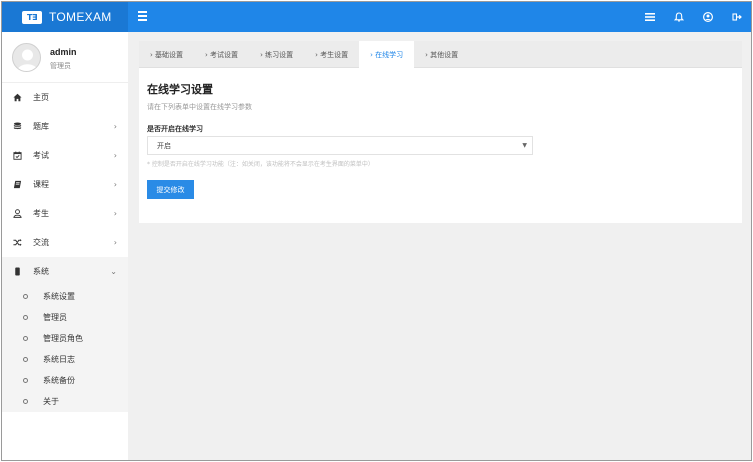 This screenshot has width=753, height=462. Describe the element at coordinates (41, 184) in the screenshot. I see `sidebar-item-label: 课程` at that location.